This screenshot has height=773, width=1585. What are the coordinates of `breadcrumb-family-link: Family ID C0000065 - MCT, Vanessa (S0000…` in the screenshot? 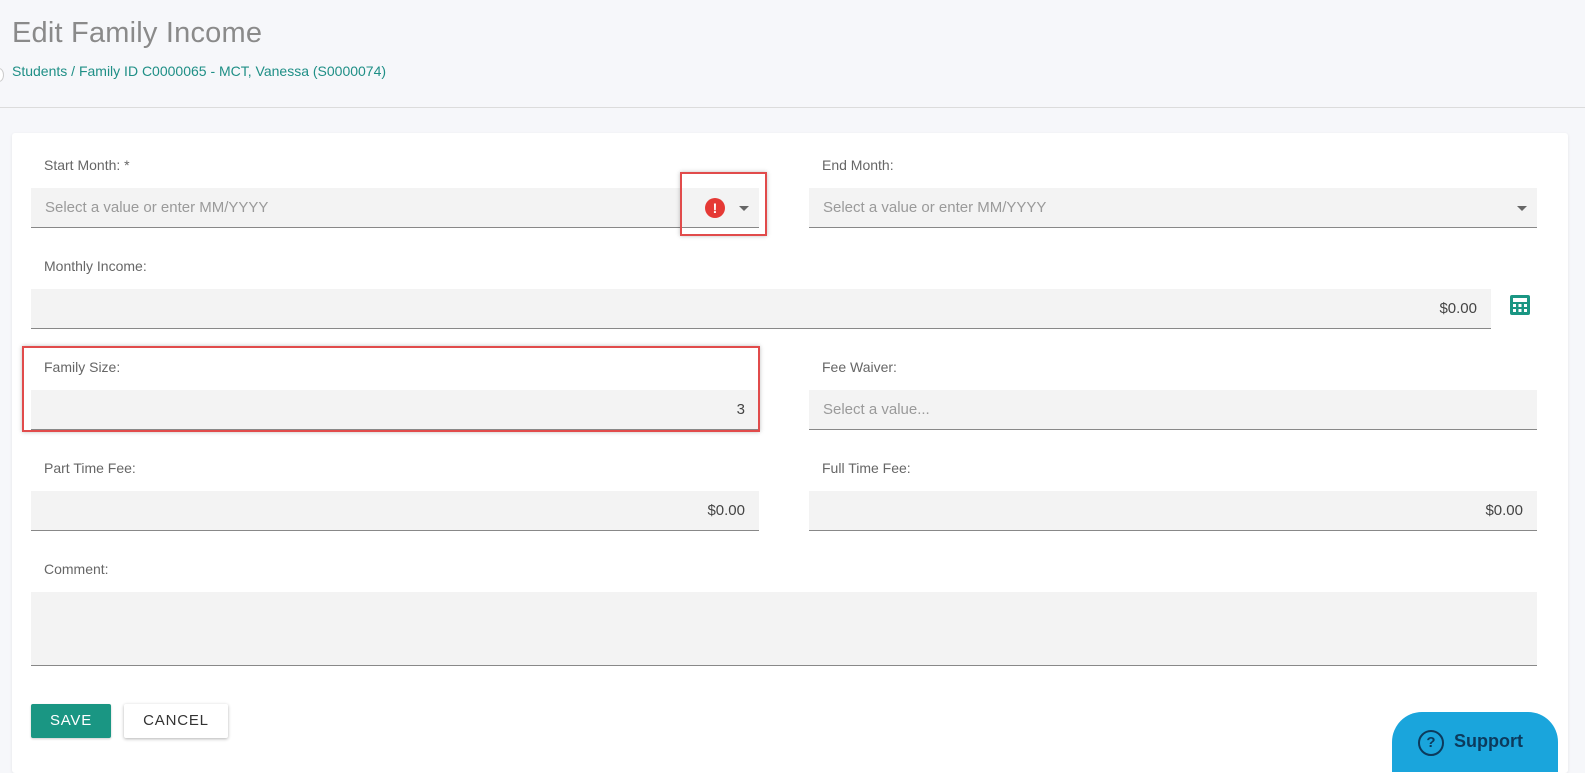 It's located at (232, 71).